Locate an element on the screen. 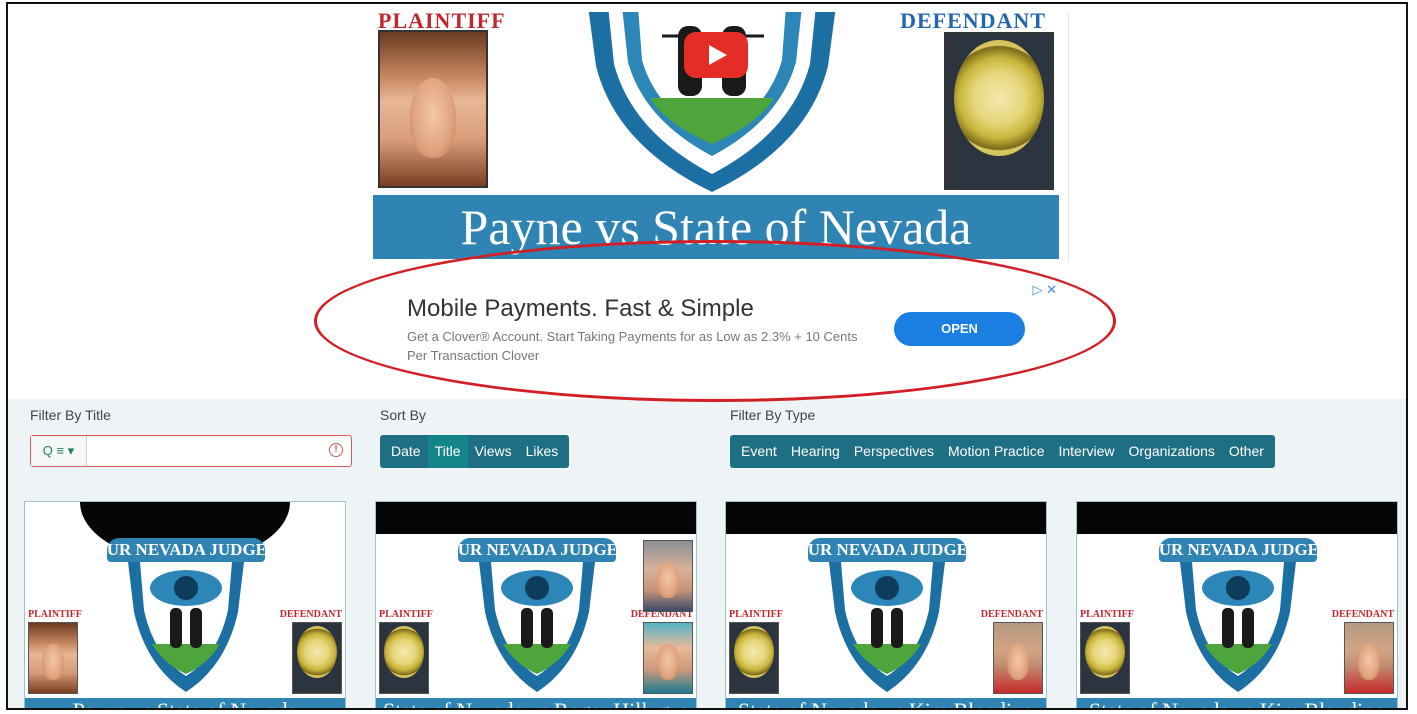 This screenshot has width=1417, height=714. sort-button-group: Date Title Views Likes is located at coordinates (475, 451).